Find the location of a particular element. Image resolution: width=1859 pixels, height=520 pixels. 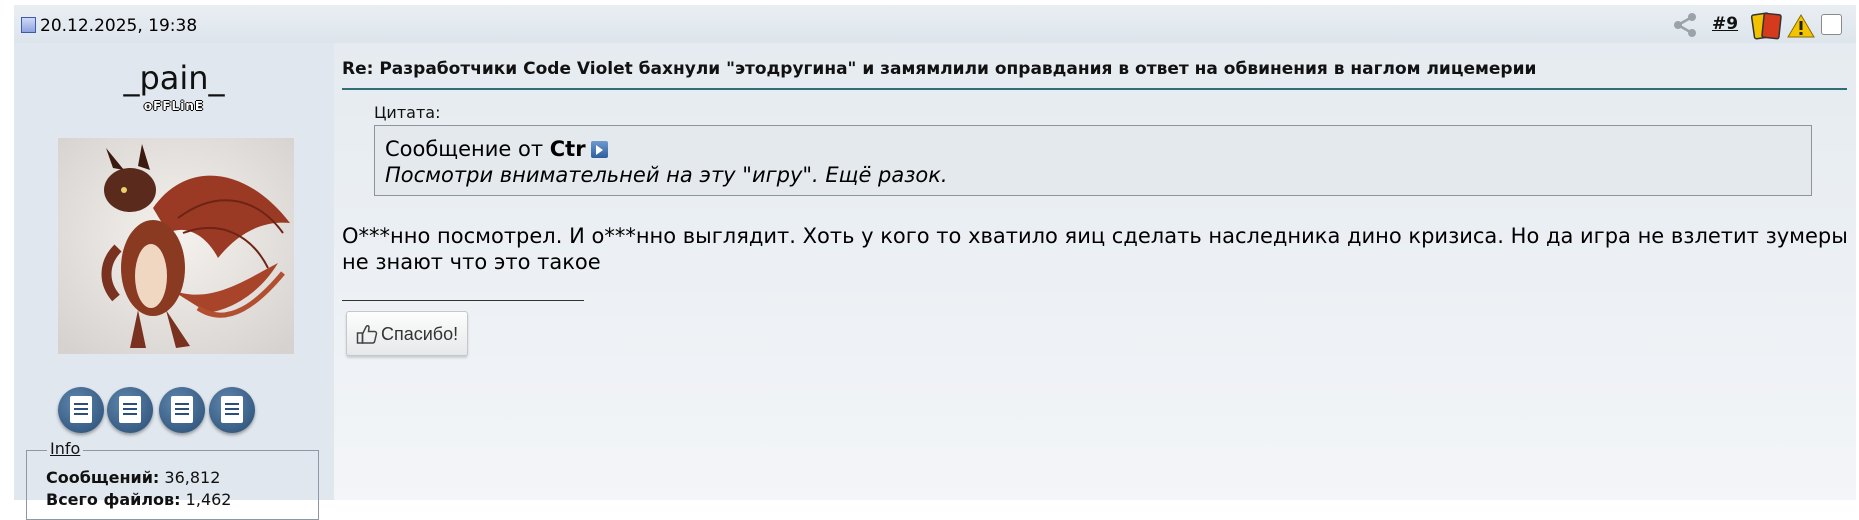

quote-author-line: Сообщение от Ctr is located at coordinates (496, 149).